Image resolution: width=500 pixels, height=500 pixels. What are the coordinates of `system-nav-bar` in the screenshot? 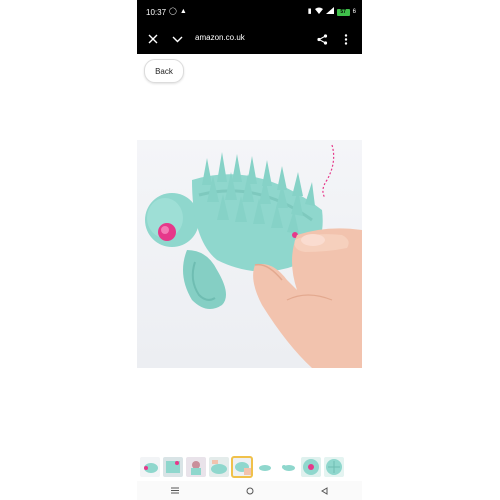 It's located at (249, 490).